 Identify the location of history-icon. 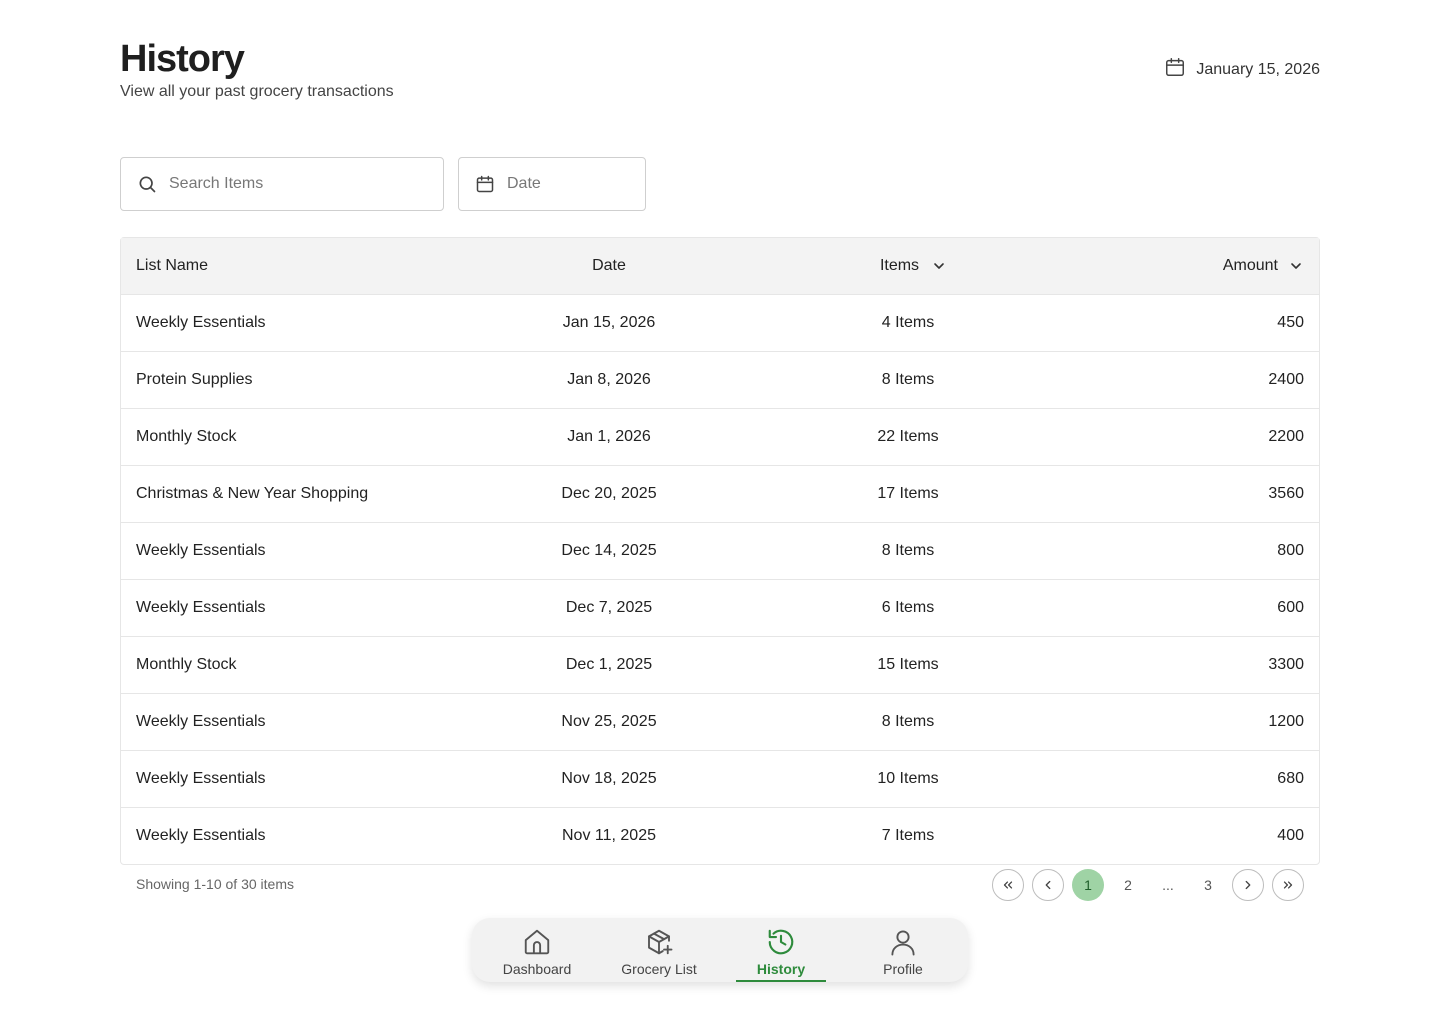
(781, 942).